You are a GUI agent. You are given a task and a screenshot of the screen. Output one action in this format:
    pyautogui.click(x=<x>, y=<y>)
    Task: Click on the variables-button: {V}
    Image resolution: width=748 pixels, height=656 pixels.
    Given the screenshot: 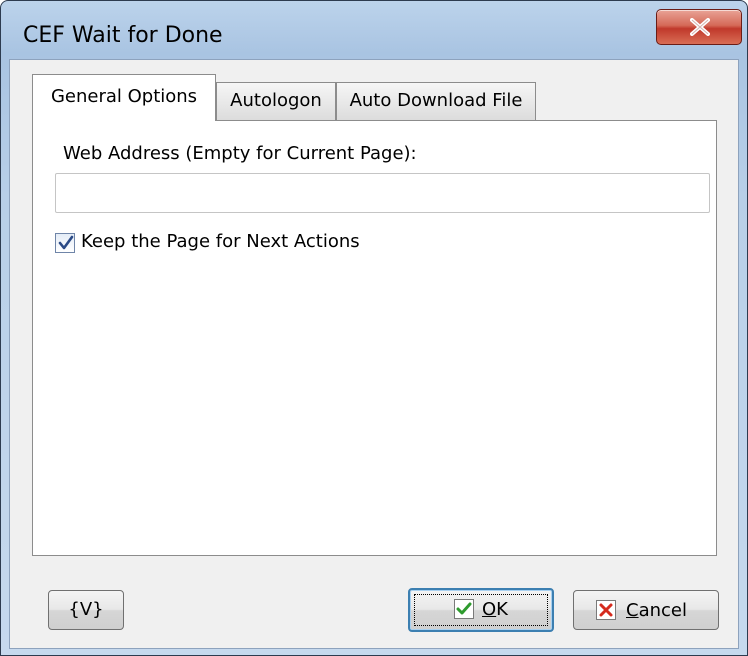 What is the action you would take?
    pyautogui.click(x=86, y=610)
    